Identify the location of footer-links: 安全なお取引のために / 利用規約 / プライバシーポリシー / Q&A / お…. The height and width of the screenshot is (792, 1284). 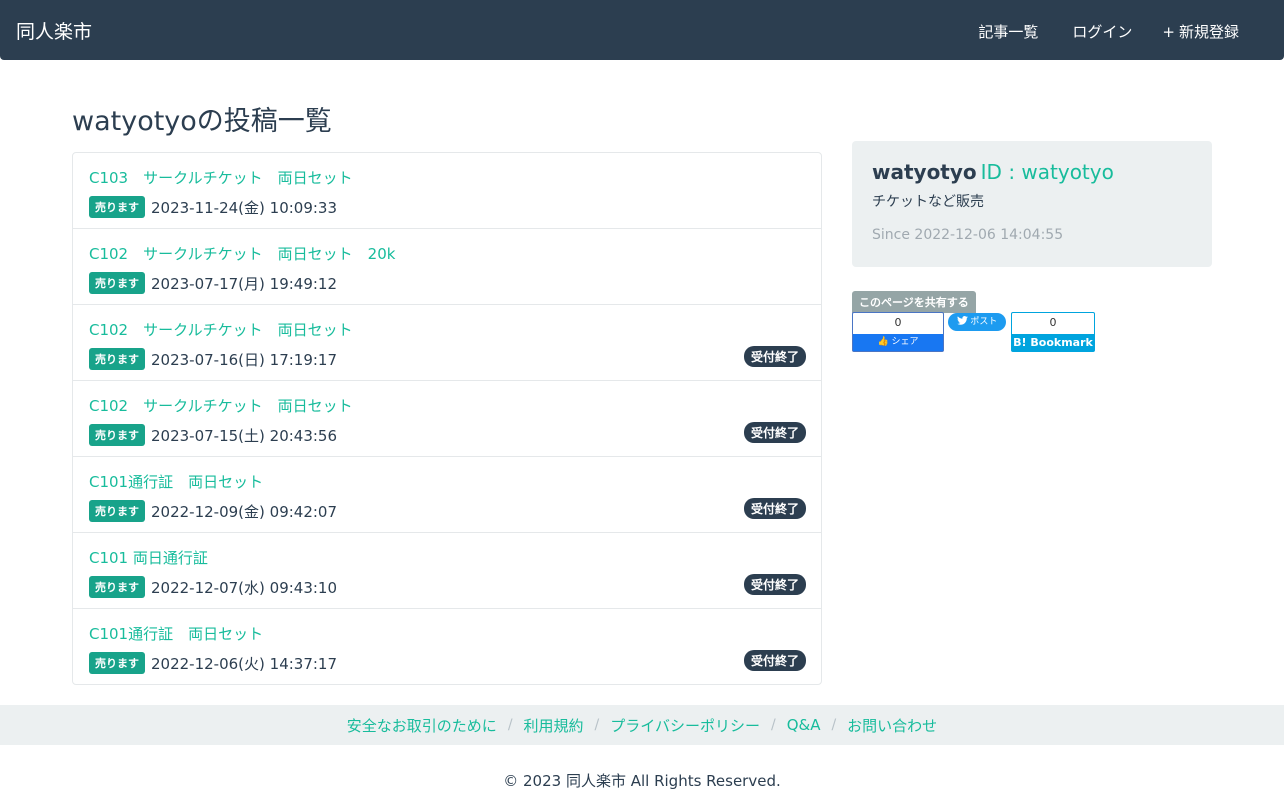
(642, 725).